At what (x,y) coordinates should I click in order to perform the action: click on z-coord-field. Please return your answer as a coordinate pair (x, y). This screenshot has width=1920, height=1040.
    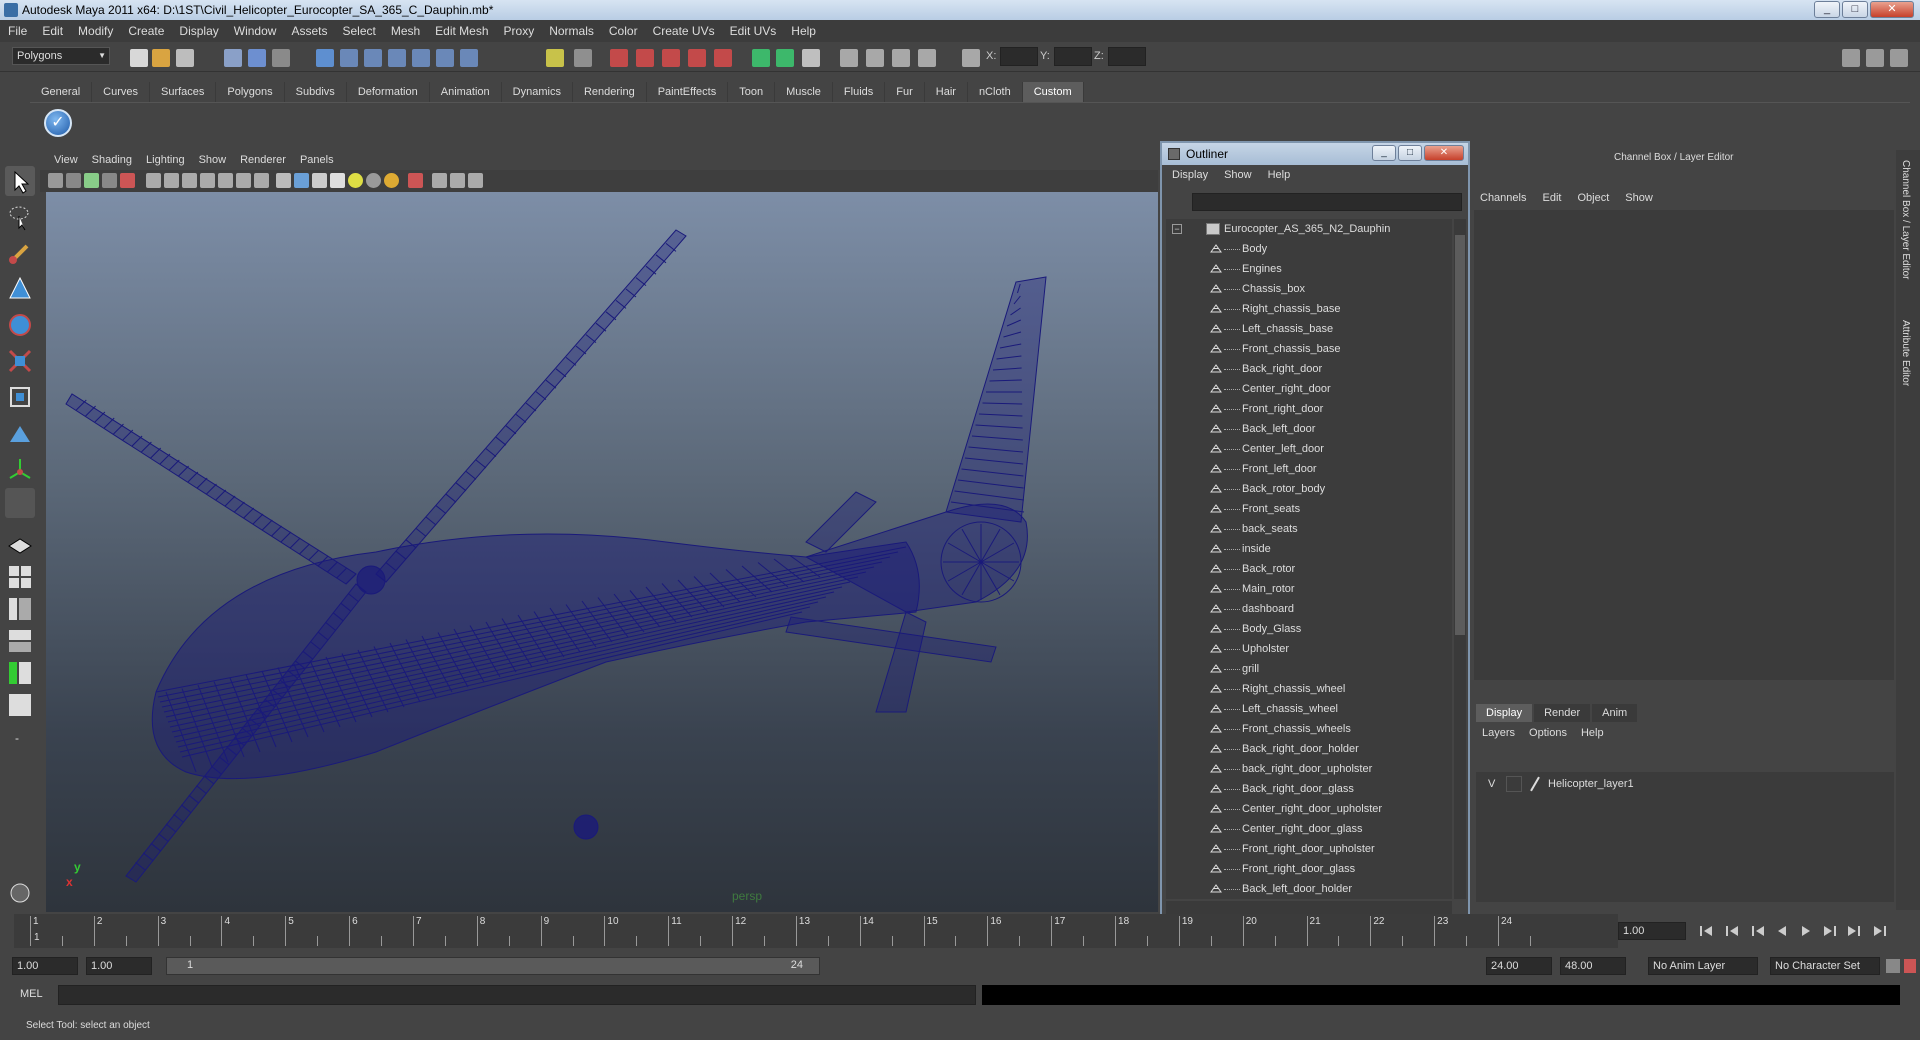
    Looking at the image, I should click on (1127, 56).